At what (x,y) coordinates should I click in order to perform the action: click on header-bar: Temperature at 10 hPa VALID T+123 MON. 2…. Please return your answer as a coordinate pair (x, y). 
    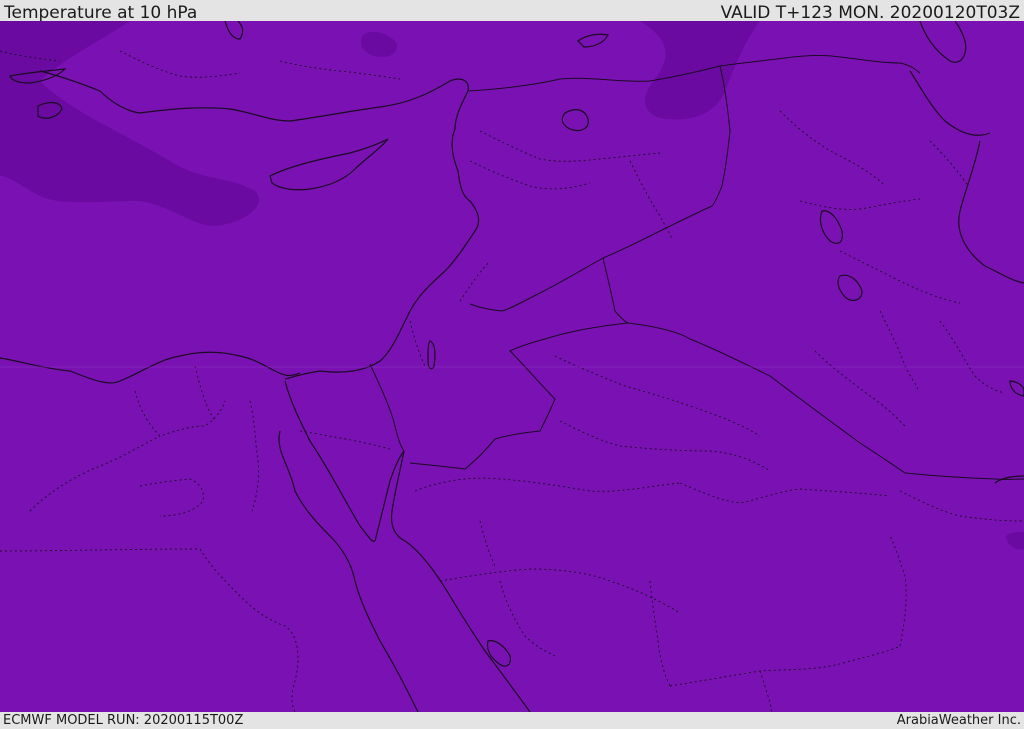
    Looking at the image, I should click on (512, 11).